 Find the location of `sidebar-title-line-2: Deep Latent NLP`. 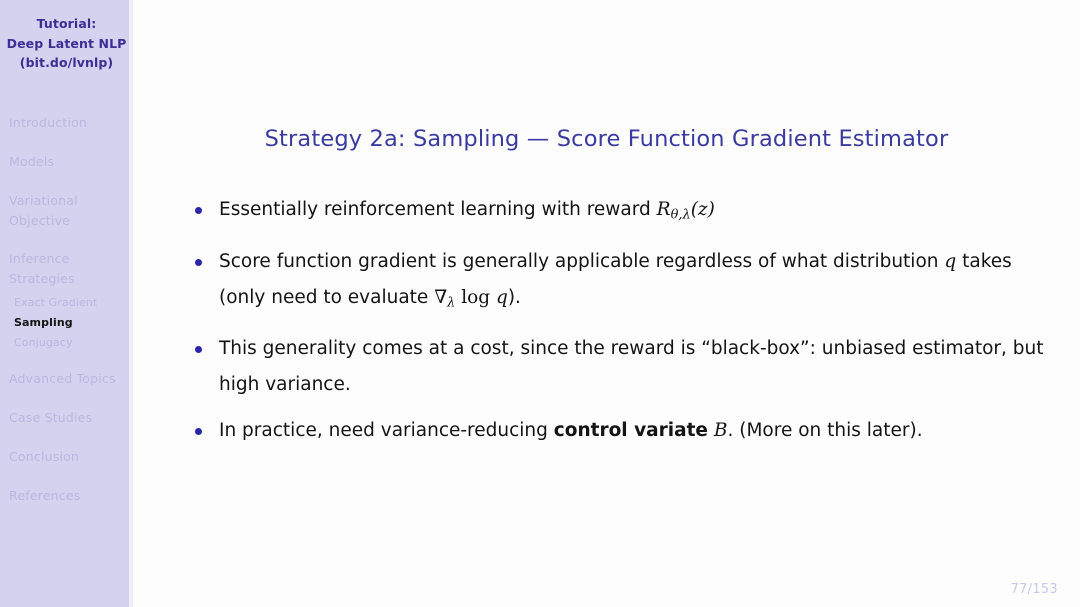

sidebar-title-line-2: Deep Latent NLP is located at coordinates (66, 43).